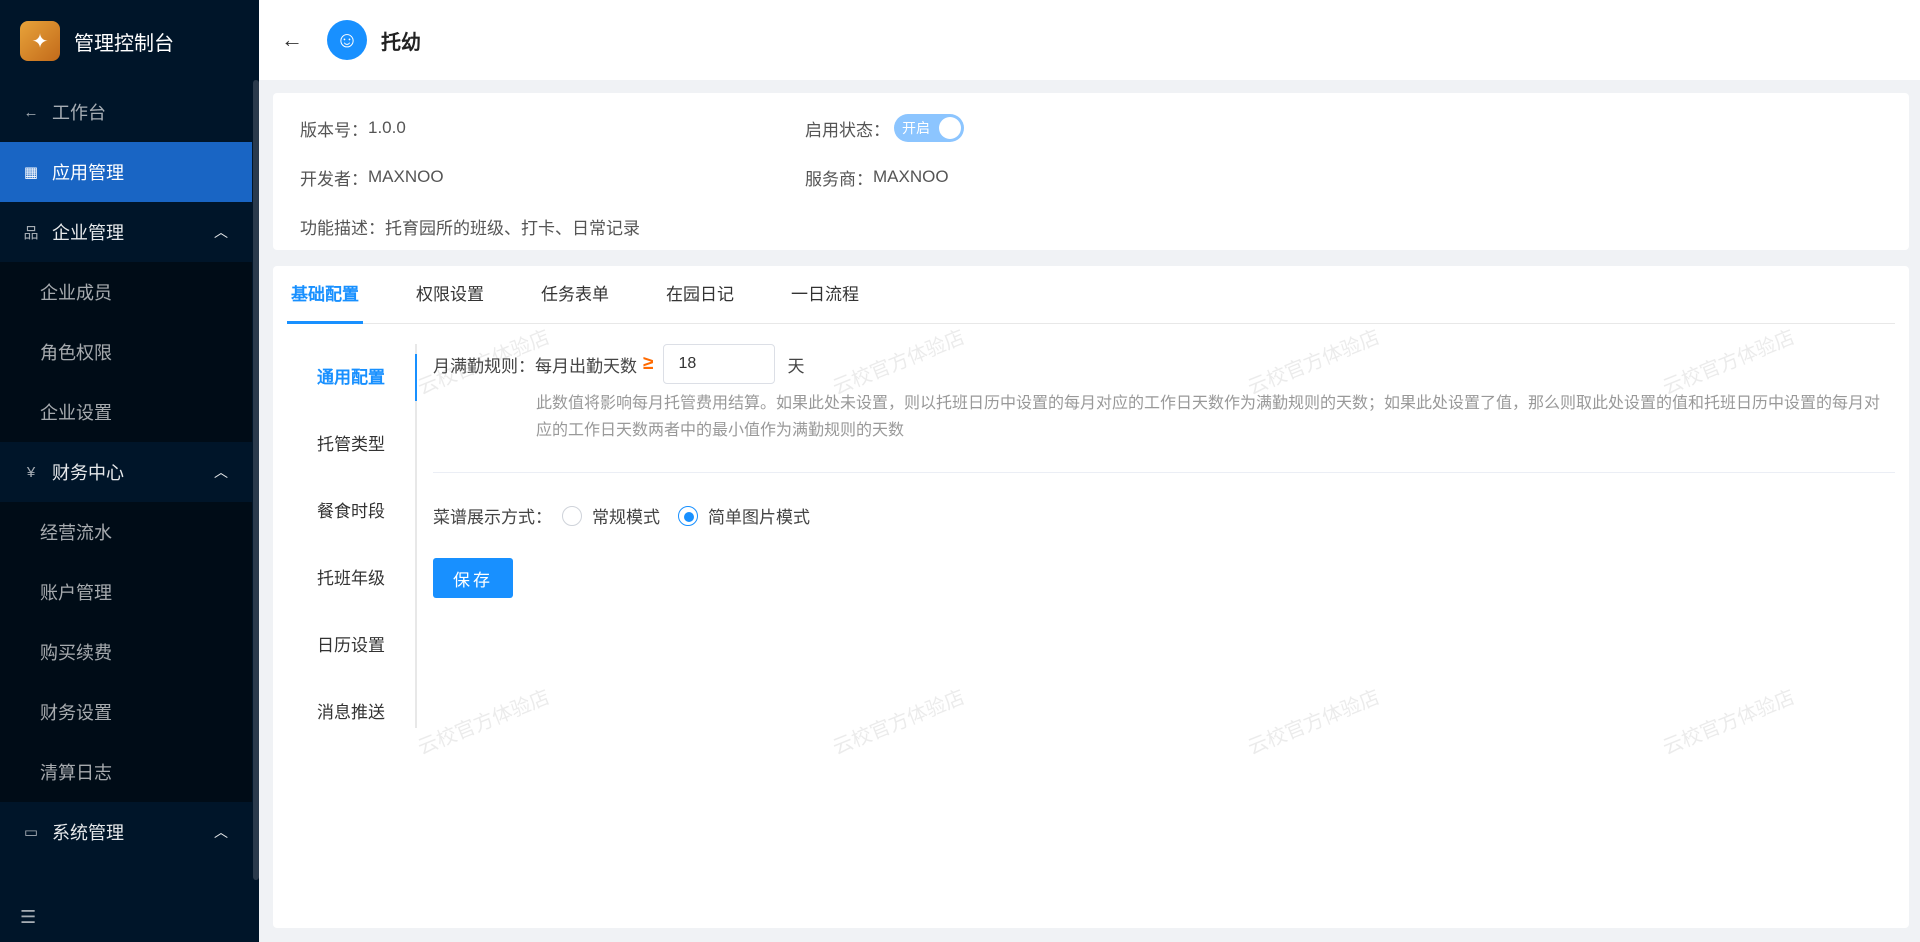  Describe the element at coordinates (700, 295) in the screenshot. I see `tab-daily-diary: 在园日记` at that location.